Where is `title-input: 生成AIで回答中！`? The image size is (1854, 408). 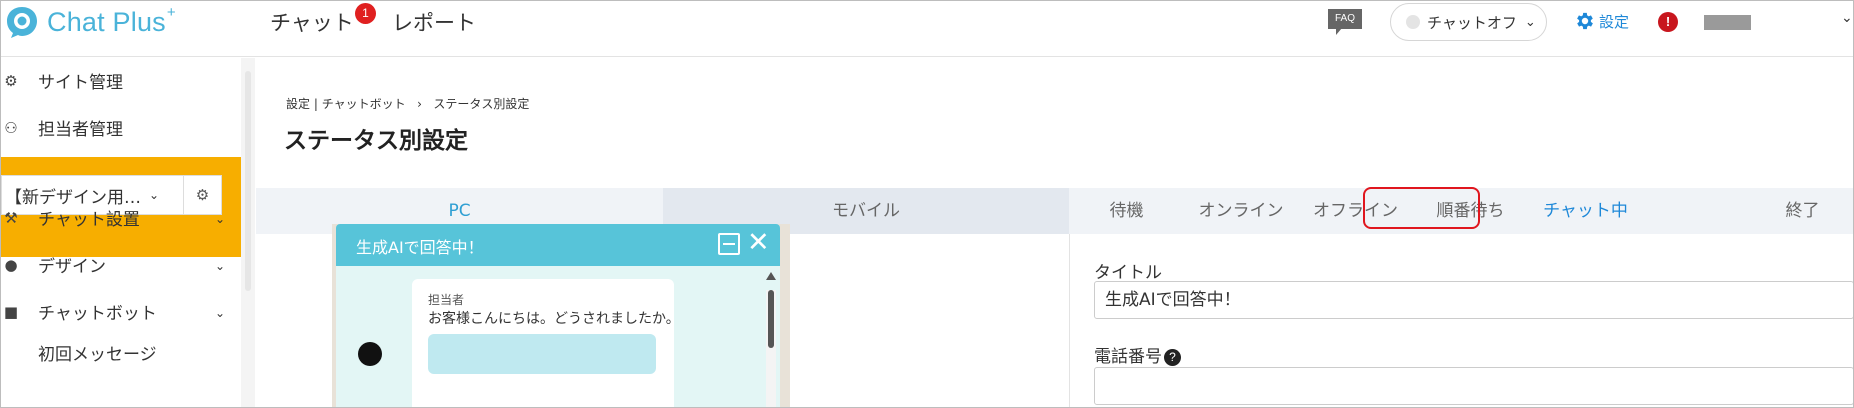 title-input: 生成AIで回答中！ is located at coordinates (1473, 300).